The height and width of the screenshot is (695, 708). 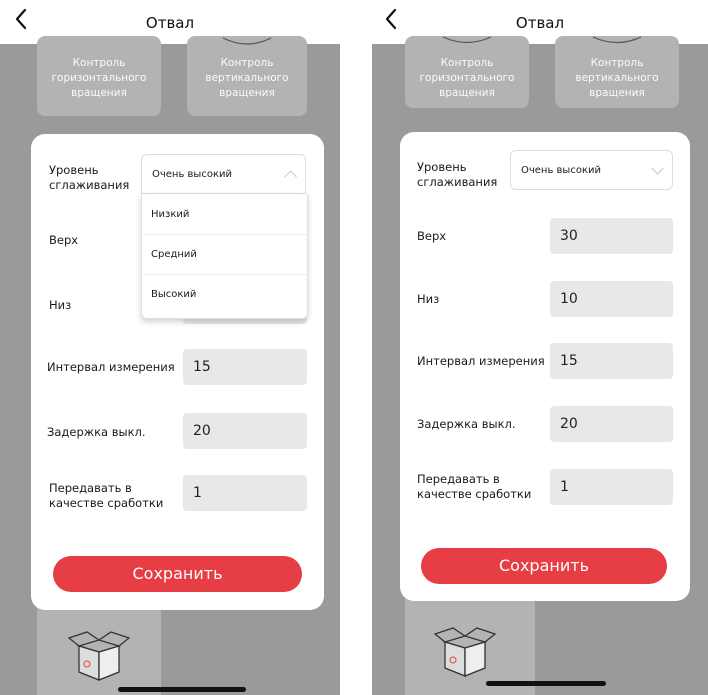 I want to click on top-input: 30, so click(x=611, y=236).